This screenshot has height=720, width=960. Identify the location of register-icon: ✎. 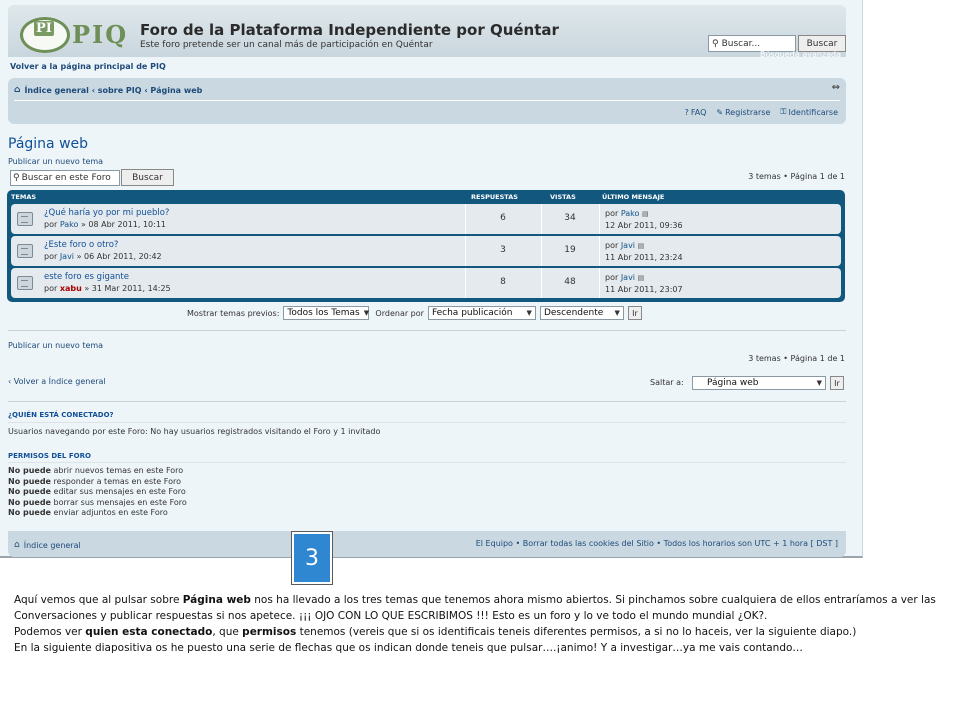
(720, 112).